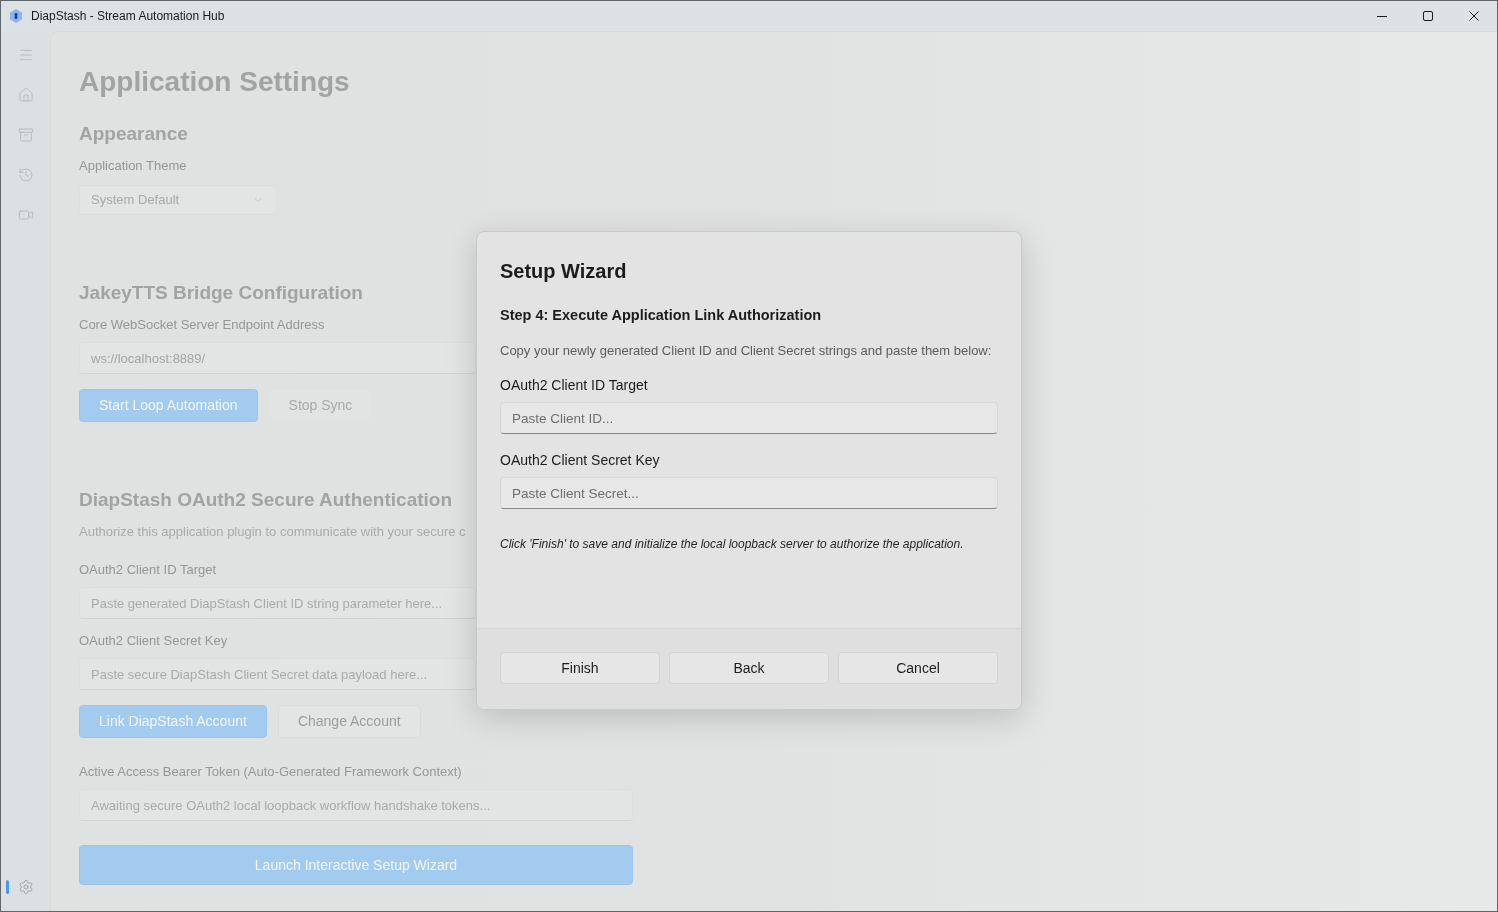  What do you see at coordinates (1428, 16) in the screenshot?
I see `maximize-icon` at bounding box center [1428, 16].